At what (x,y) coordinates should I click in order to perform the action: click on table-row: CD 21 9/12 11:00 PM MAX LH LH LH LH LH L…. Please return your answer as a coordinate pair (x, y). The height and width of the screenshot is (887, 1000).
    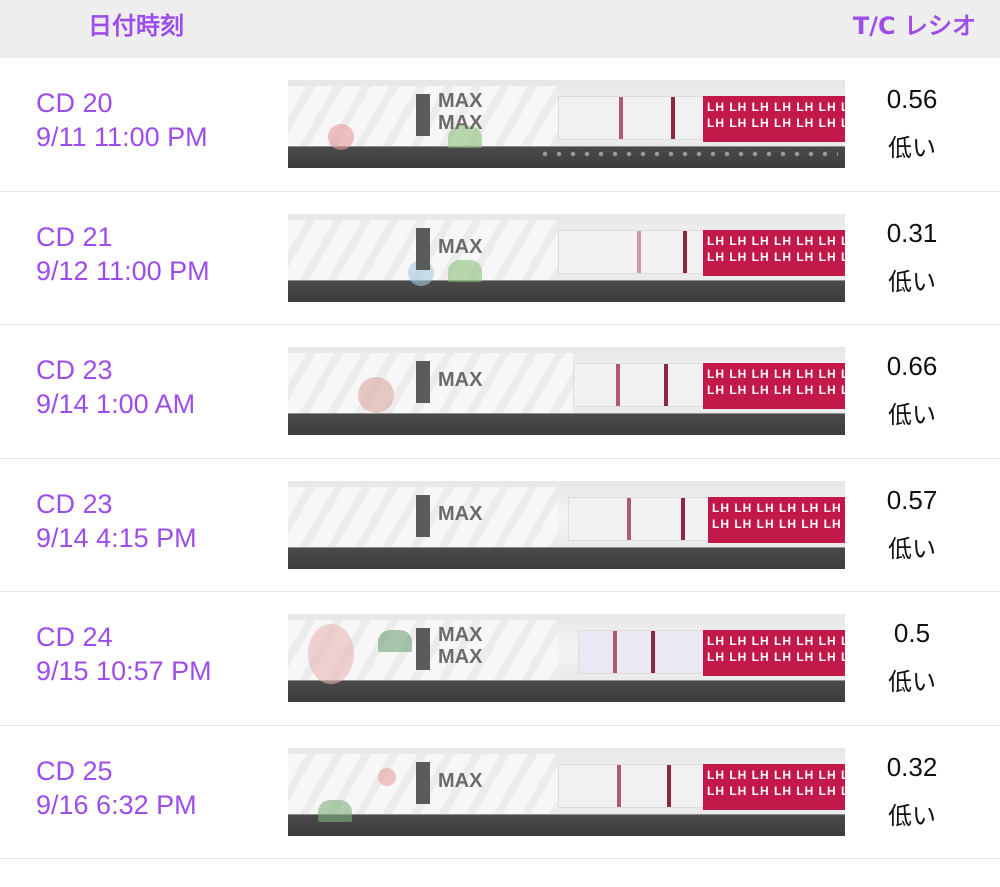
    Looking at the image, I should click on (500, 258).